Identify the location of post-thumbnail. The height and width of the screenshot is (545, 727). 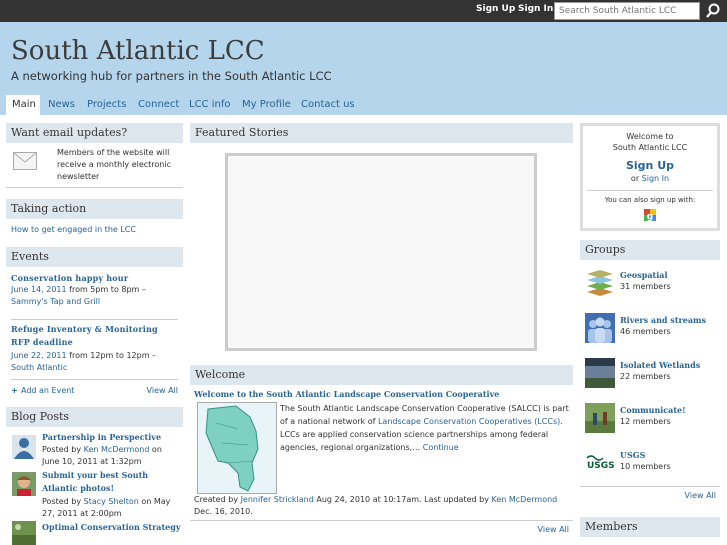
(24, 533).